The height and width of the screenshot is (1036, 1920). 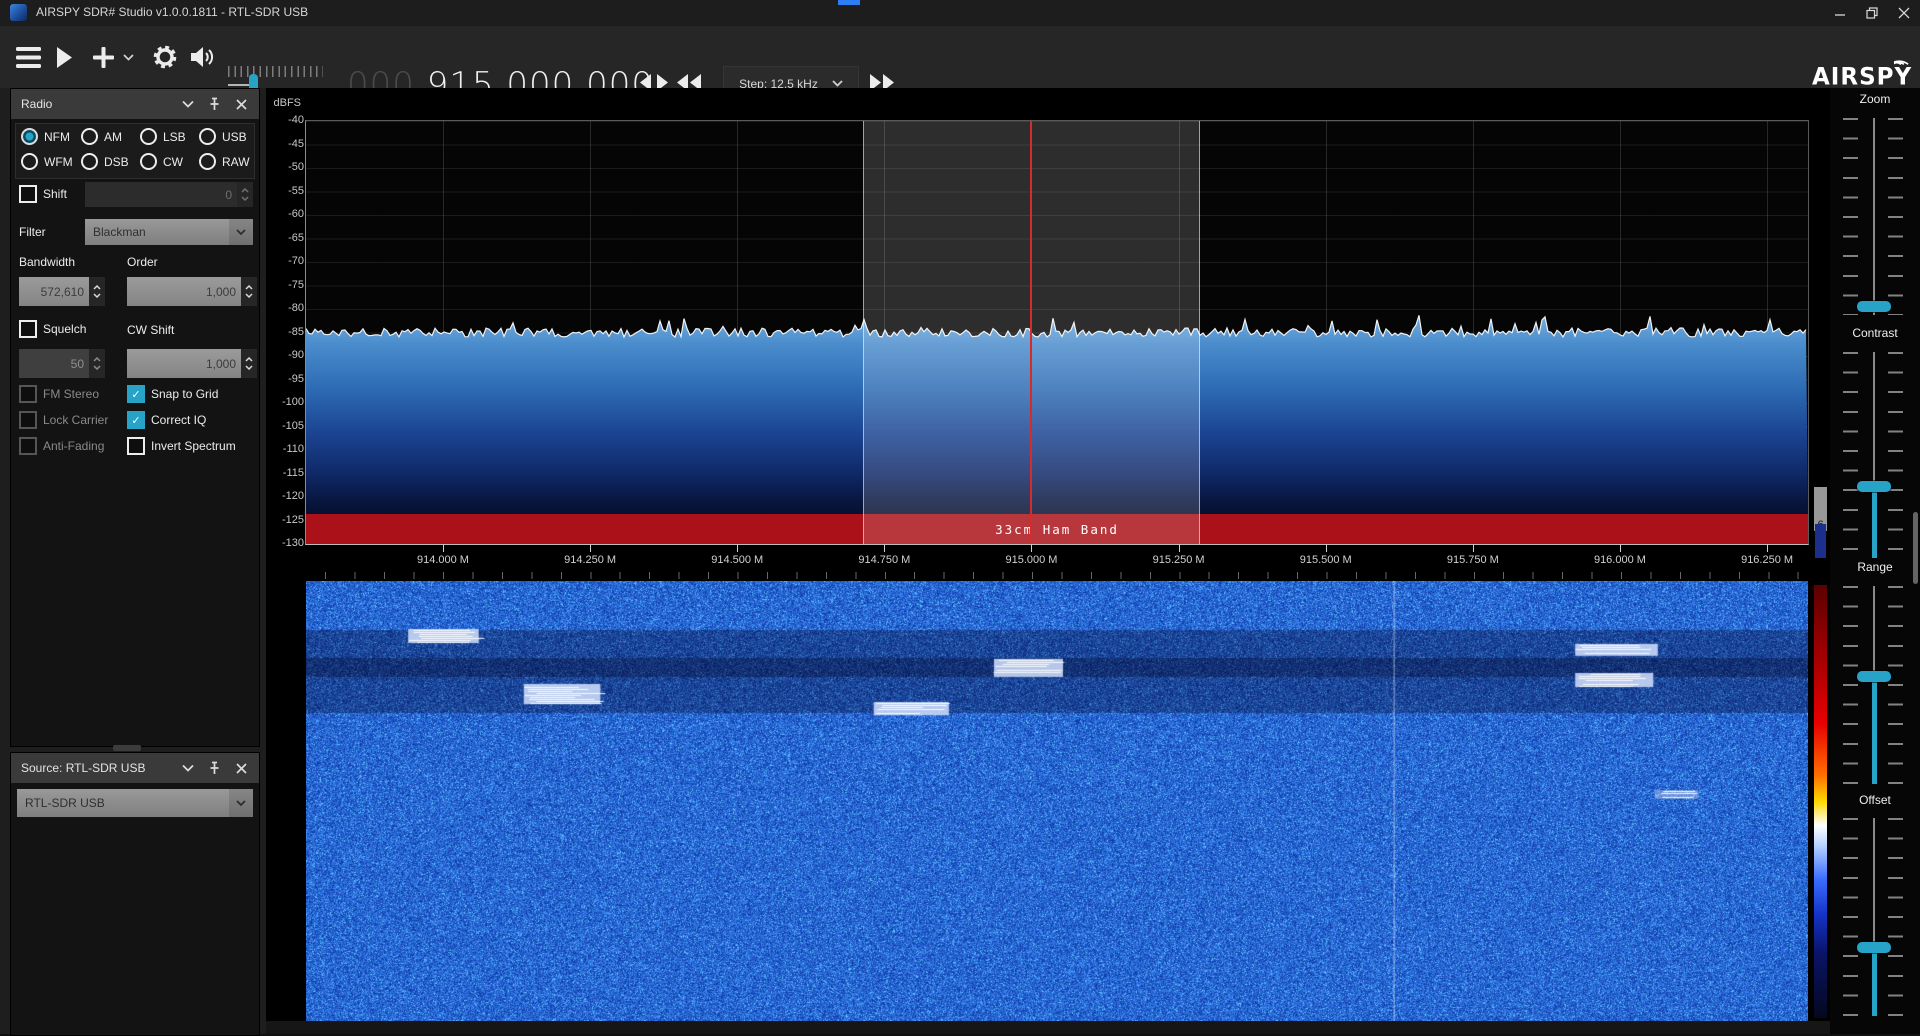 What do you see at coordinates (849, 2) in the screenshot?
I see `titlebar-accent-notch` at bounding box center [849, 2].